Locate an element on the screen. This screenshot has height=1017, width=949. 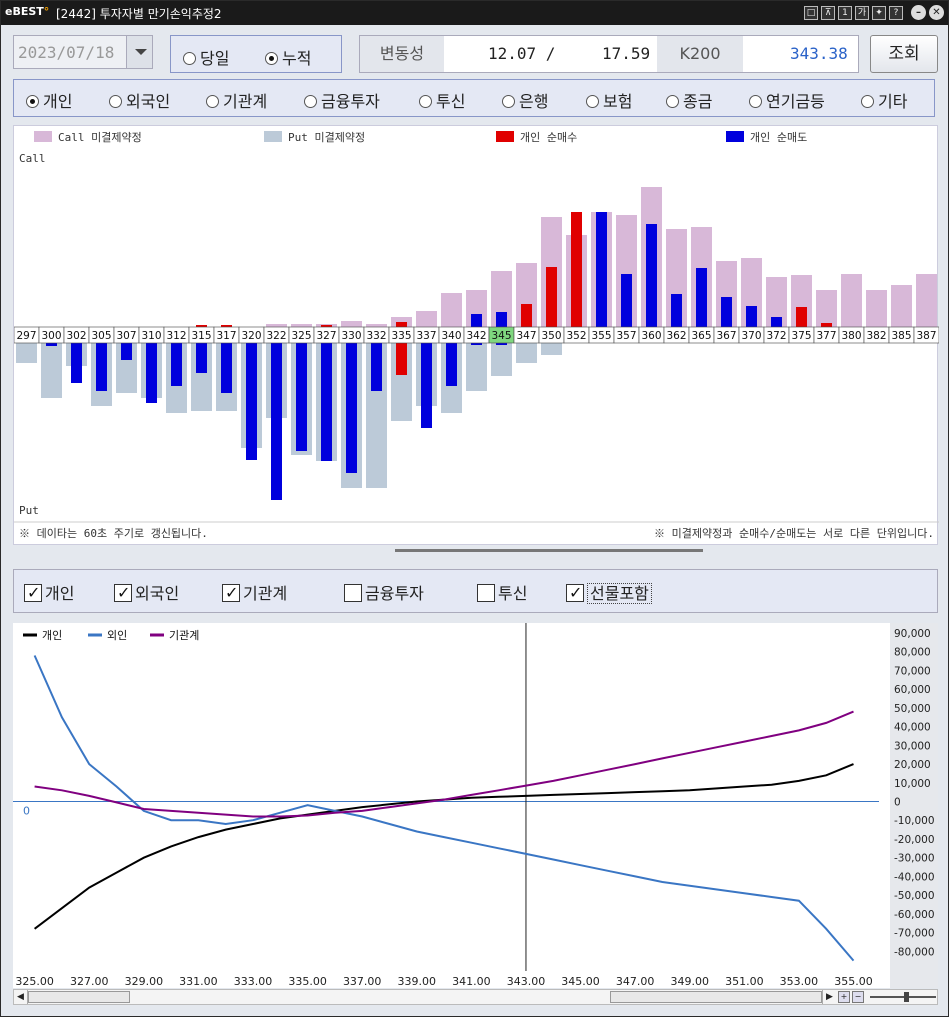
y-tick-label: 30,000 is located at coordinates (912, 746).